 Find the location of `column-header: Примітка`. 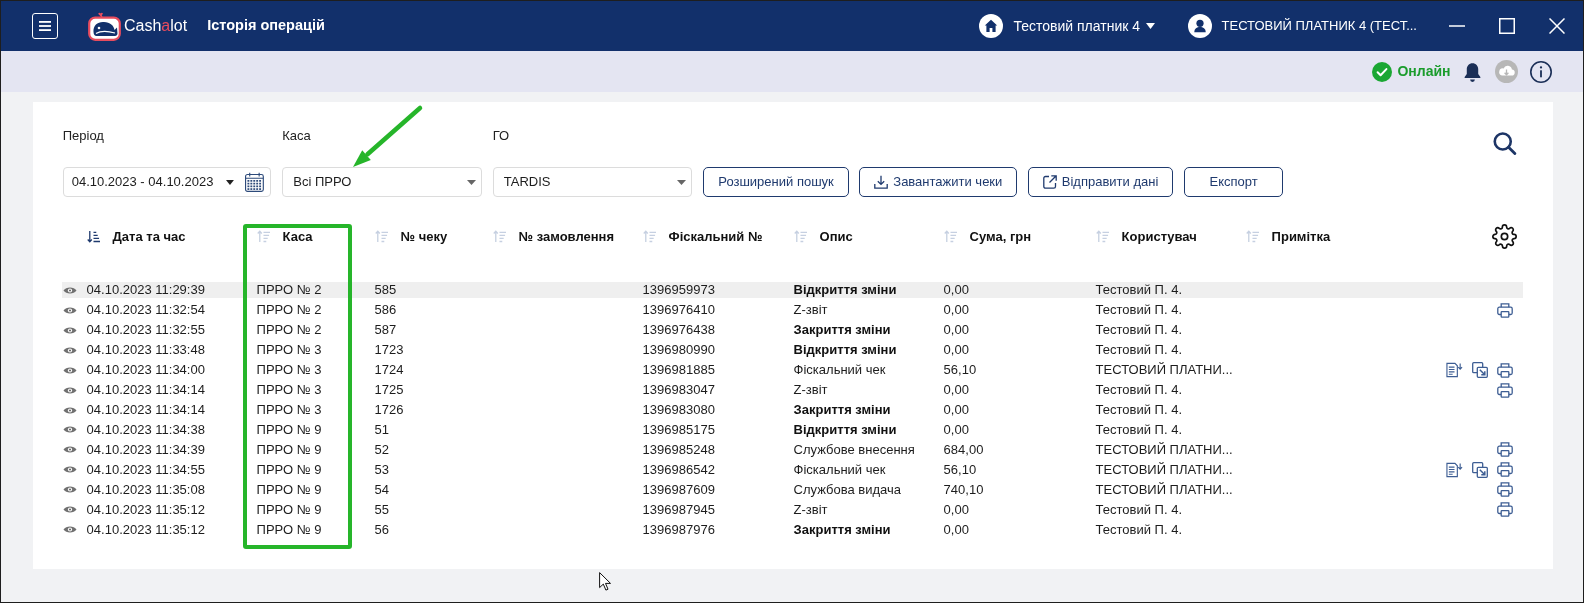

column-header: Примітка is located at coordinates (1288, 236).